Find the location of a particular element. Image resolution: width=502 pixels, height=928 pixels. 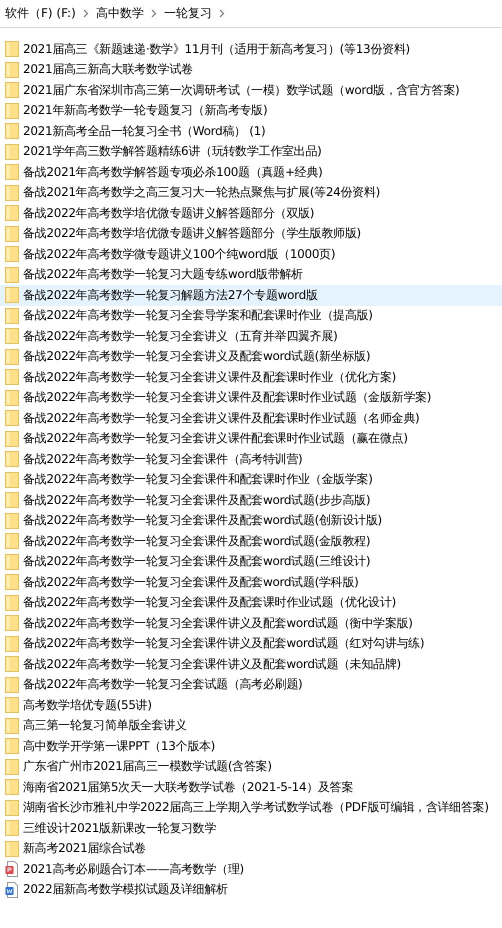

file-name: 2021新高考全品一轮复习全书（Word稿） (1) is located at coordinates (144, 131).